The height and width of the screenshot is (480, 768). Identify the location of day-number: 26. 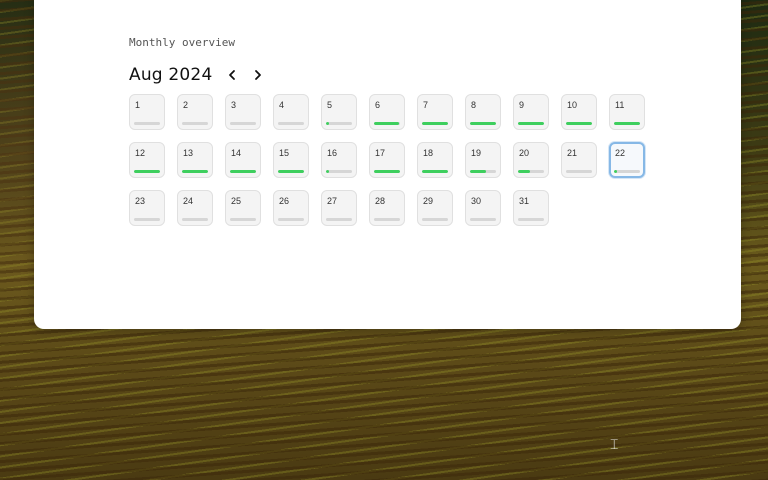
(284, 201).